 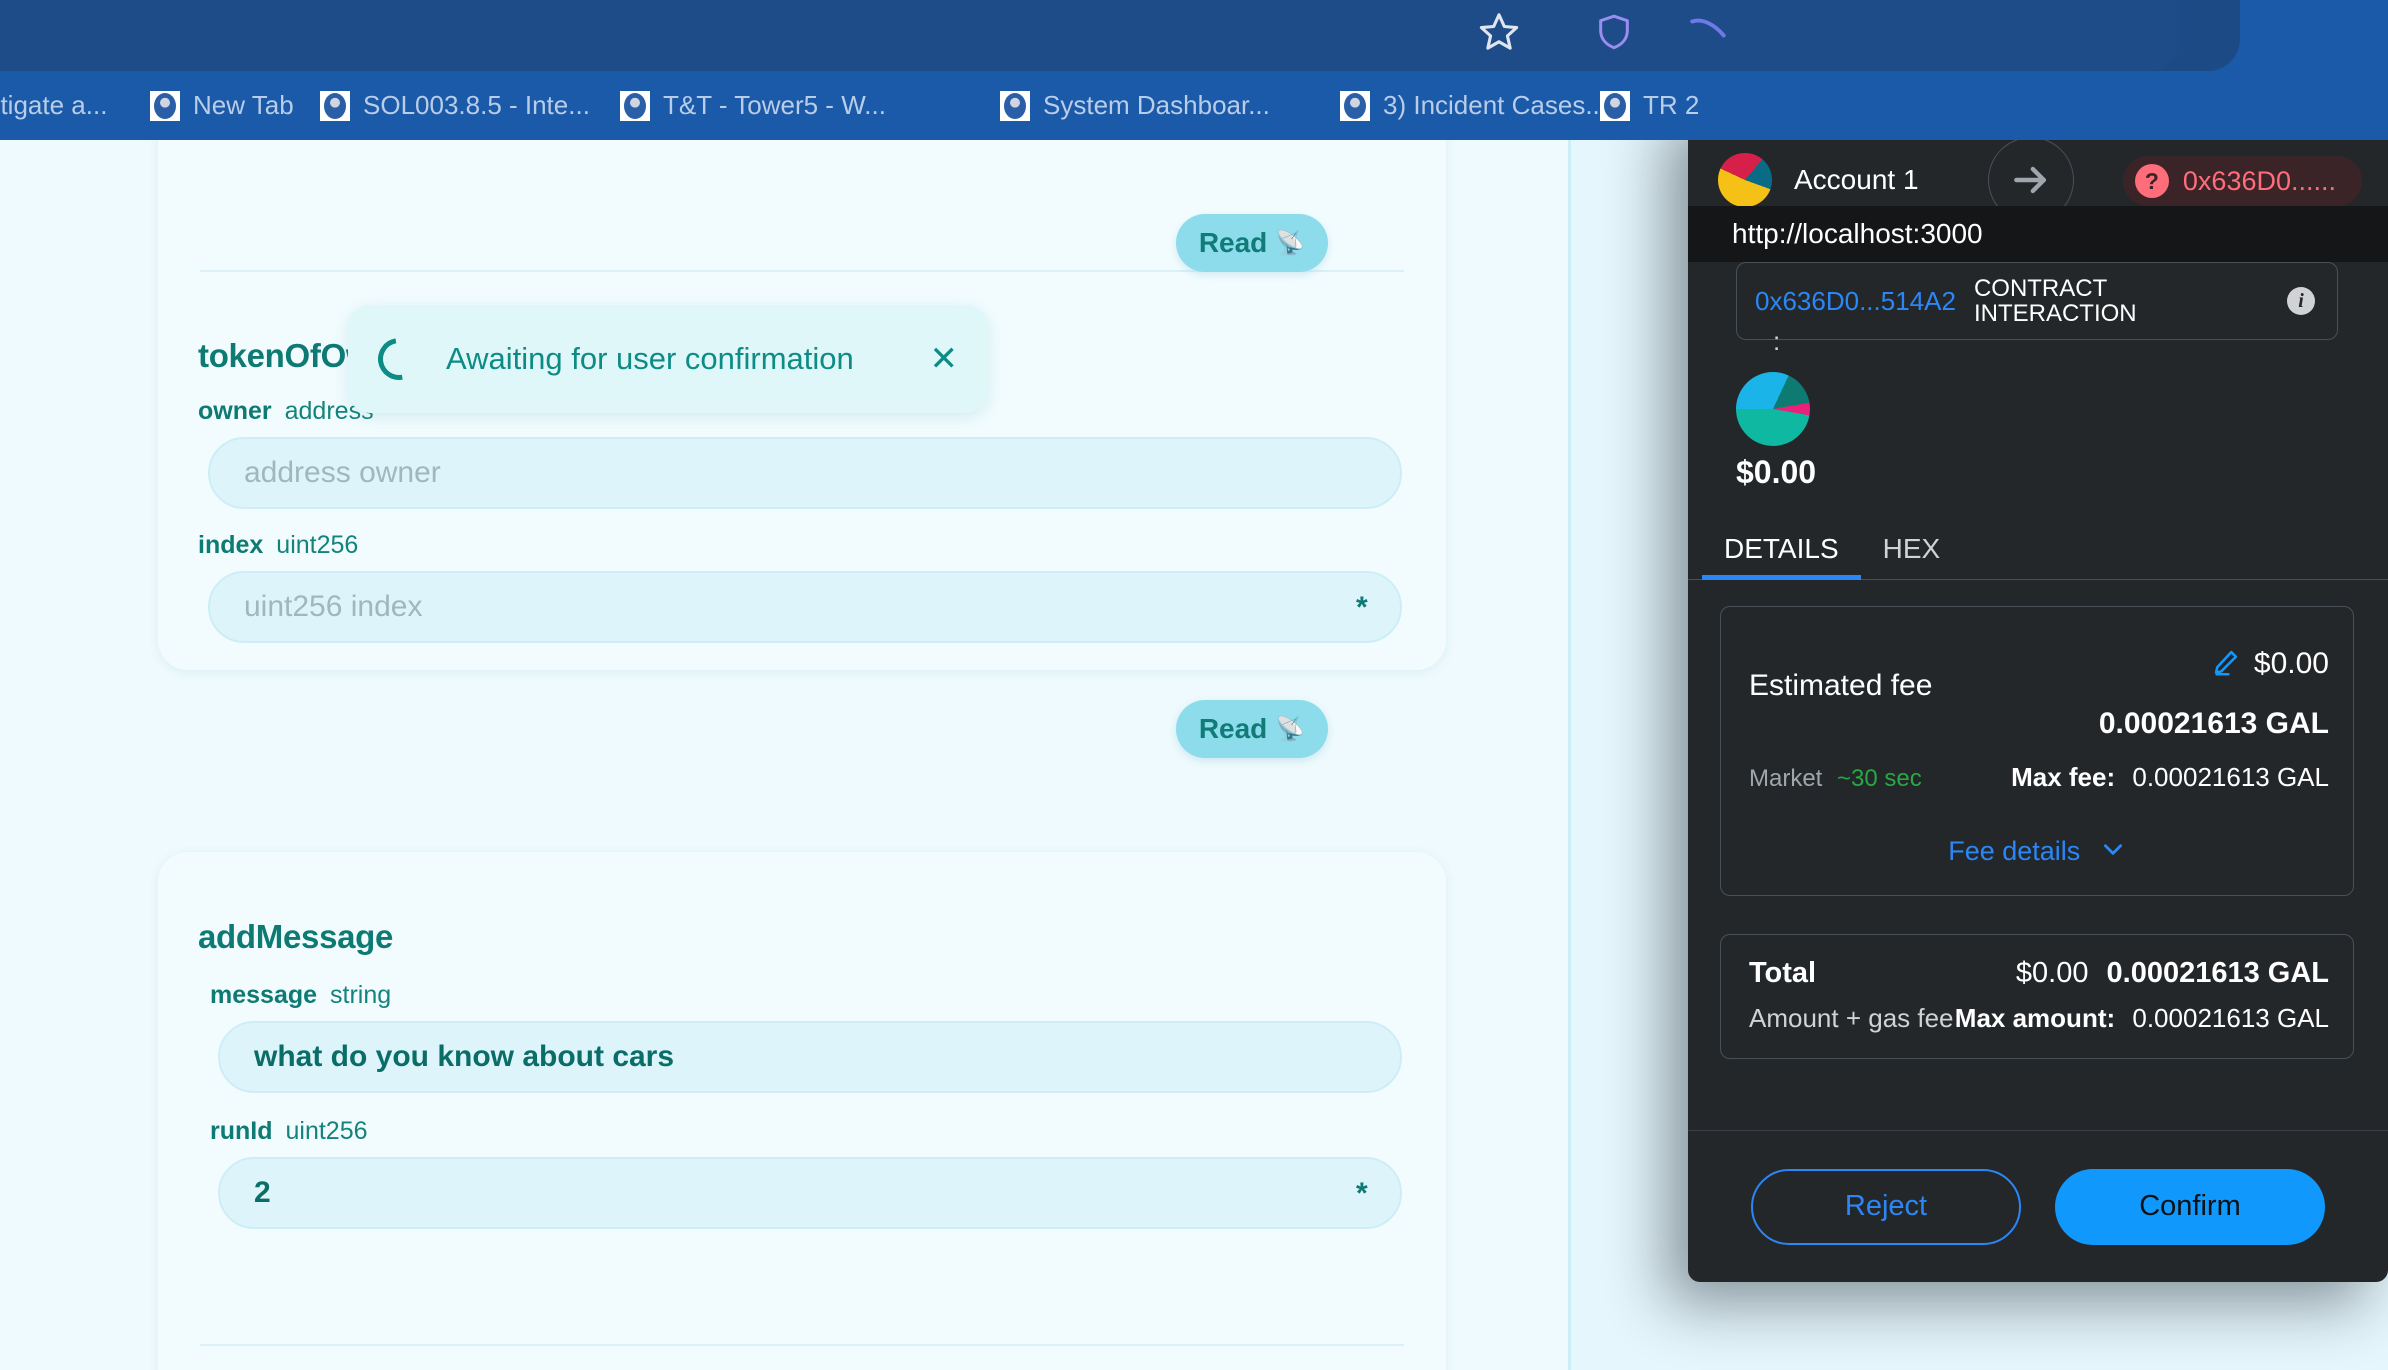 What do you see at coordinates (1855, 301) in the screenshot?
I see `contract-address: 0x636D0...514A2` at bounding box center [1855, 301].